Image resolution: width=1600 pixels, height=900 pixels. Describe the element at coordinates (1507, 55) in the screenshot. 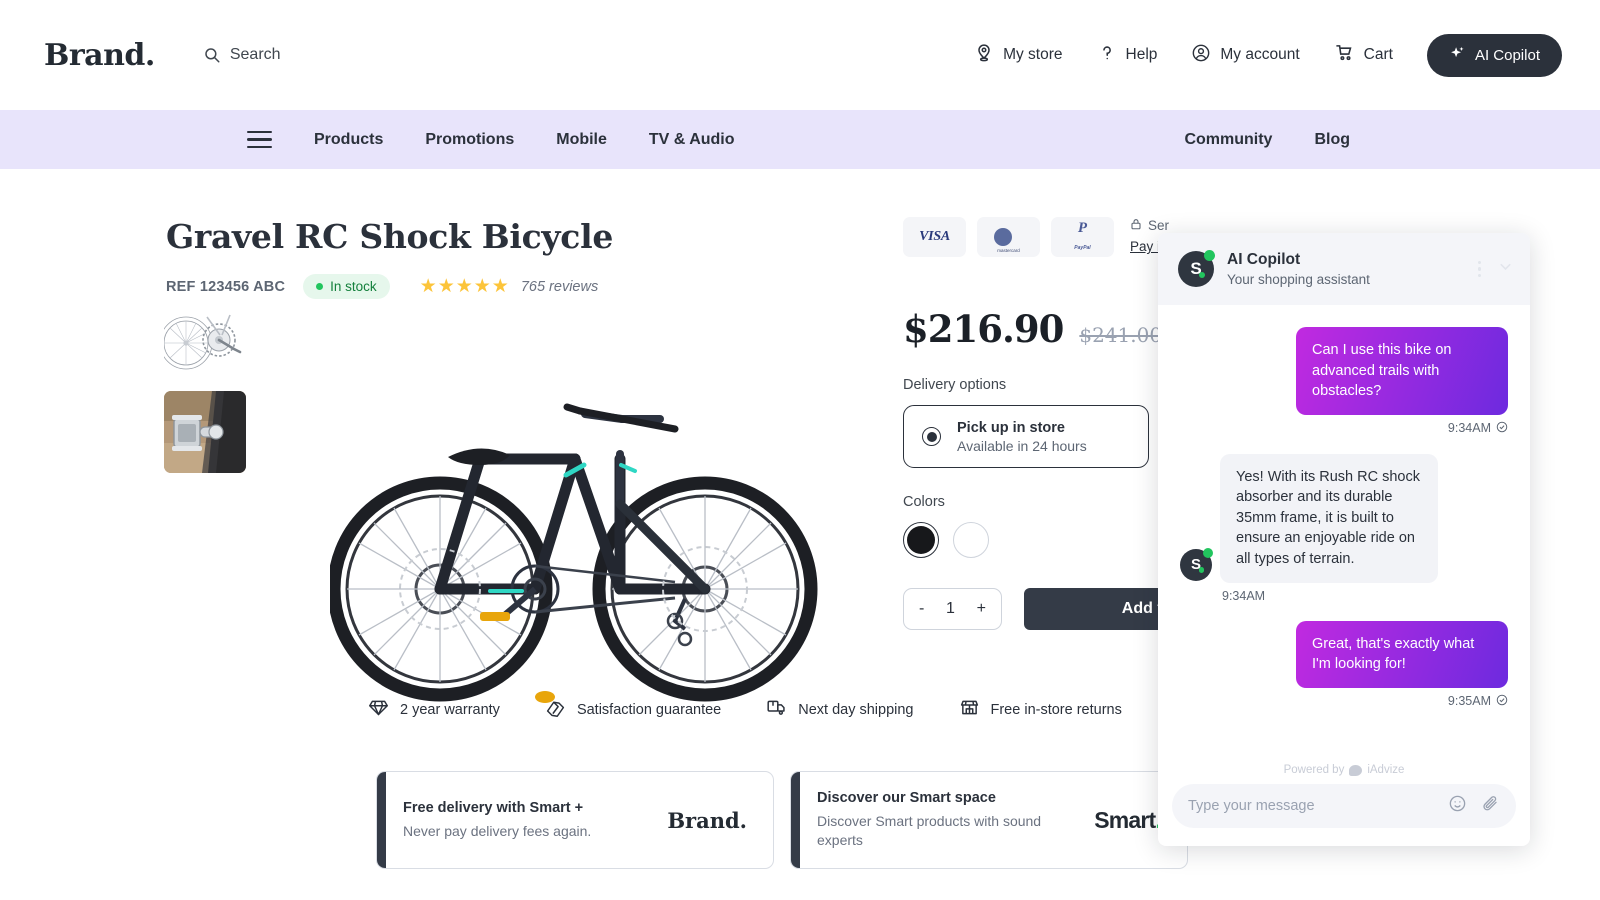

I see `ai-copilot-label: AI Copilot` at that location.